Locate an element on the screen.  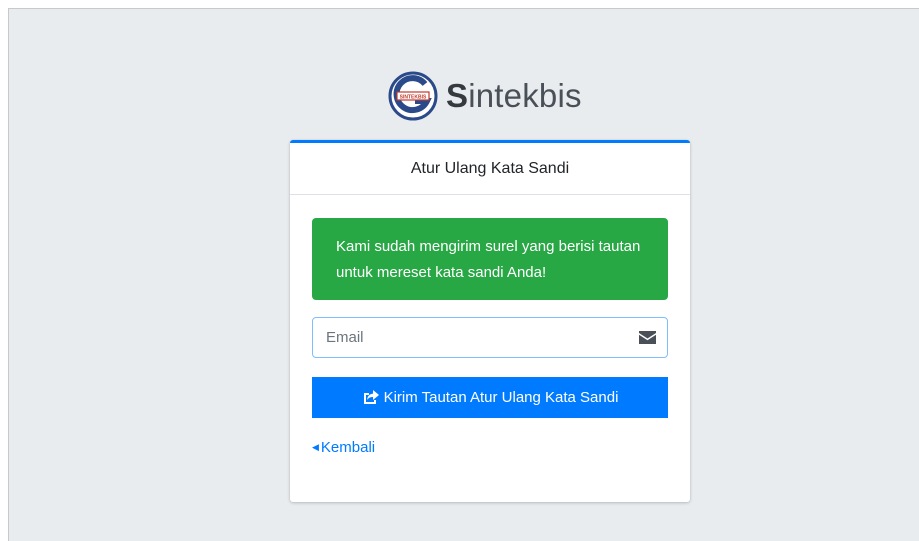
back-link: ◀ Kembali is located at coordinates (343, 447).